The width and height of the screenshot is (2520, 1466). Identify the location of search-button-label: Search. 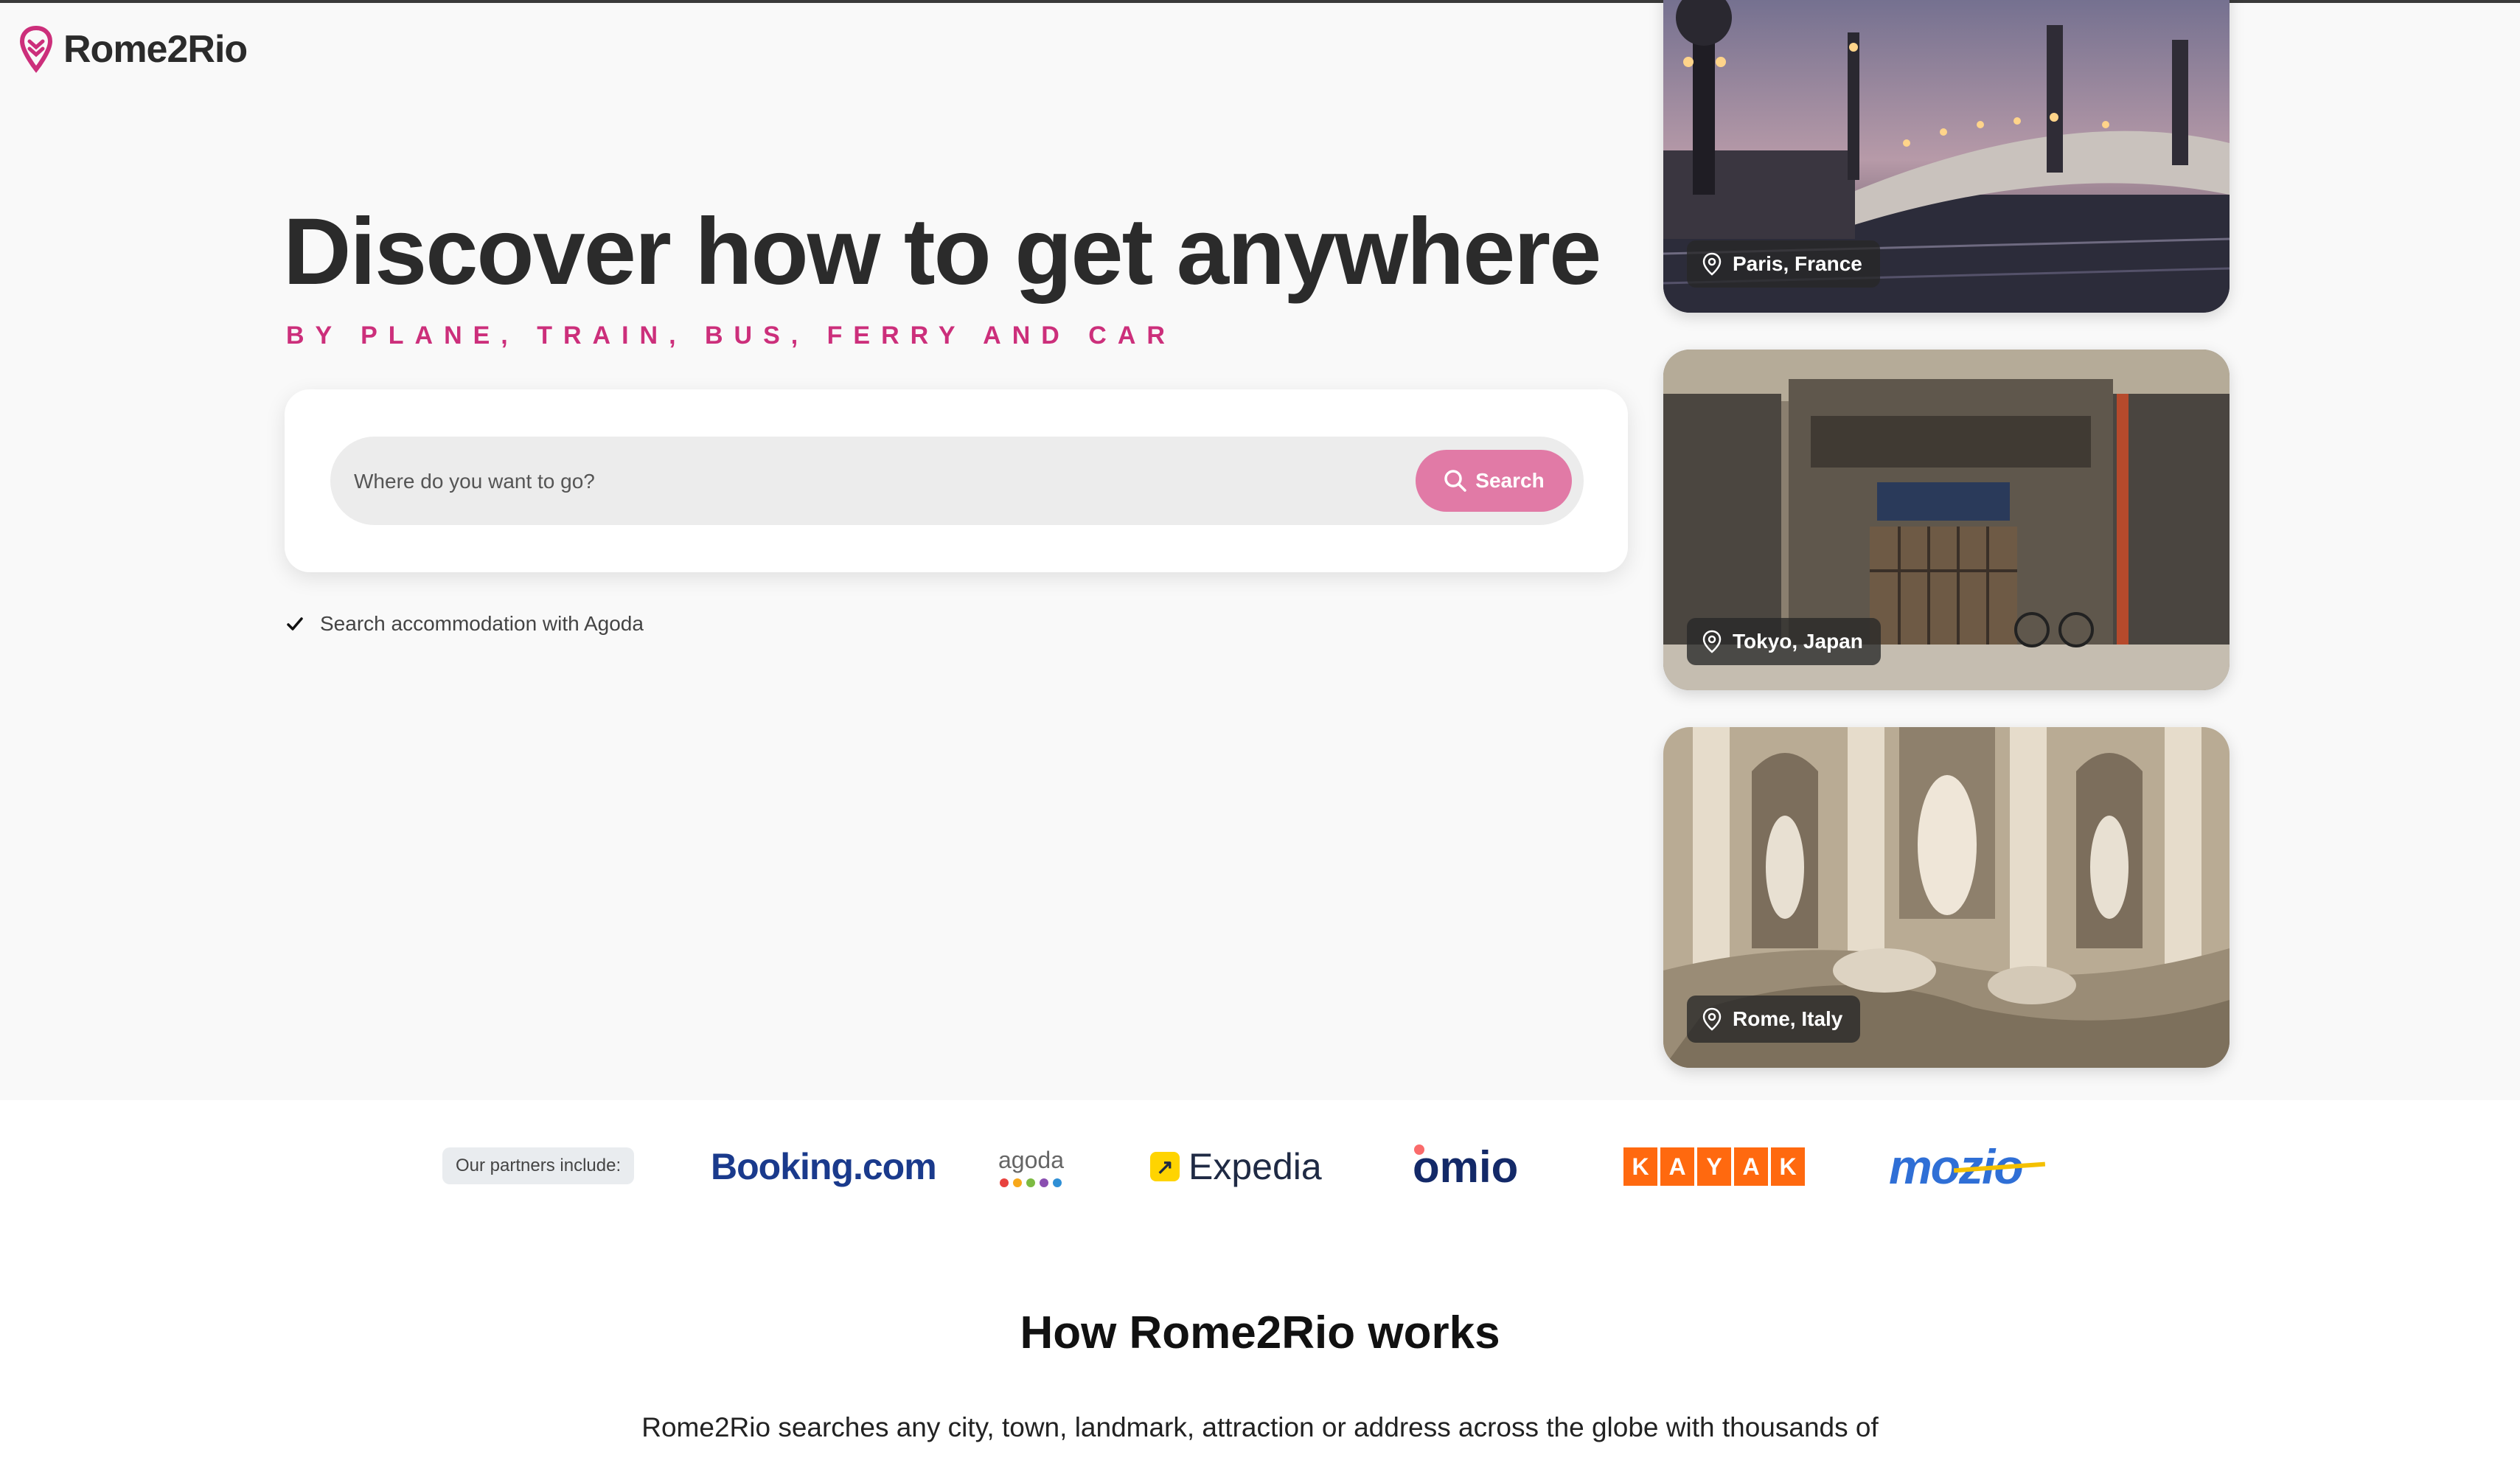
(1510, 480).